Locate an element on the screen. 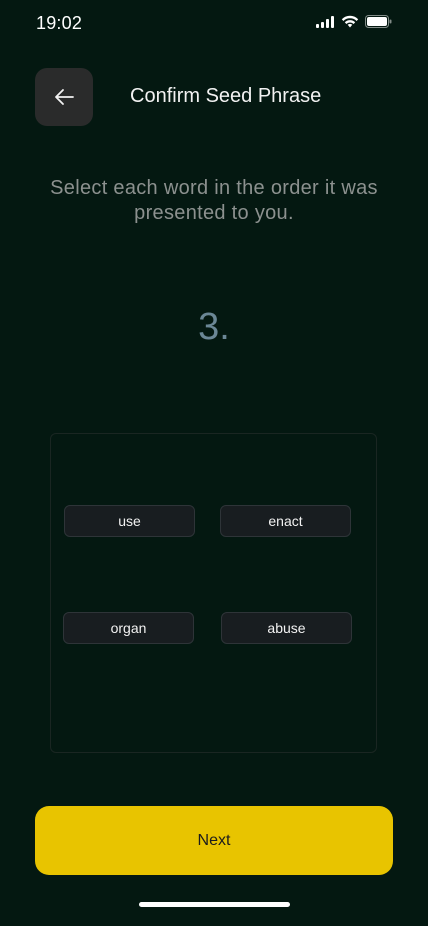 Image resolution: width=428 pixels, height=926 pixels. word-option-abuse: abuse is located at coordinates (286, 628).